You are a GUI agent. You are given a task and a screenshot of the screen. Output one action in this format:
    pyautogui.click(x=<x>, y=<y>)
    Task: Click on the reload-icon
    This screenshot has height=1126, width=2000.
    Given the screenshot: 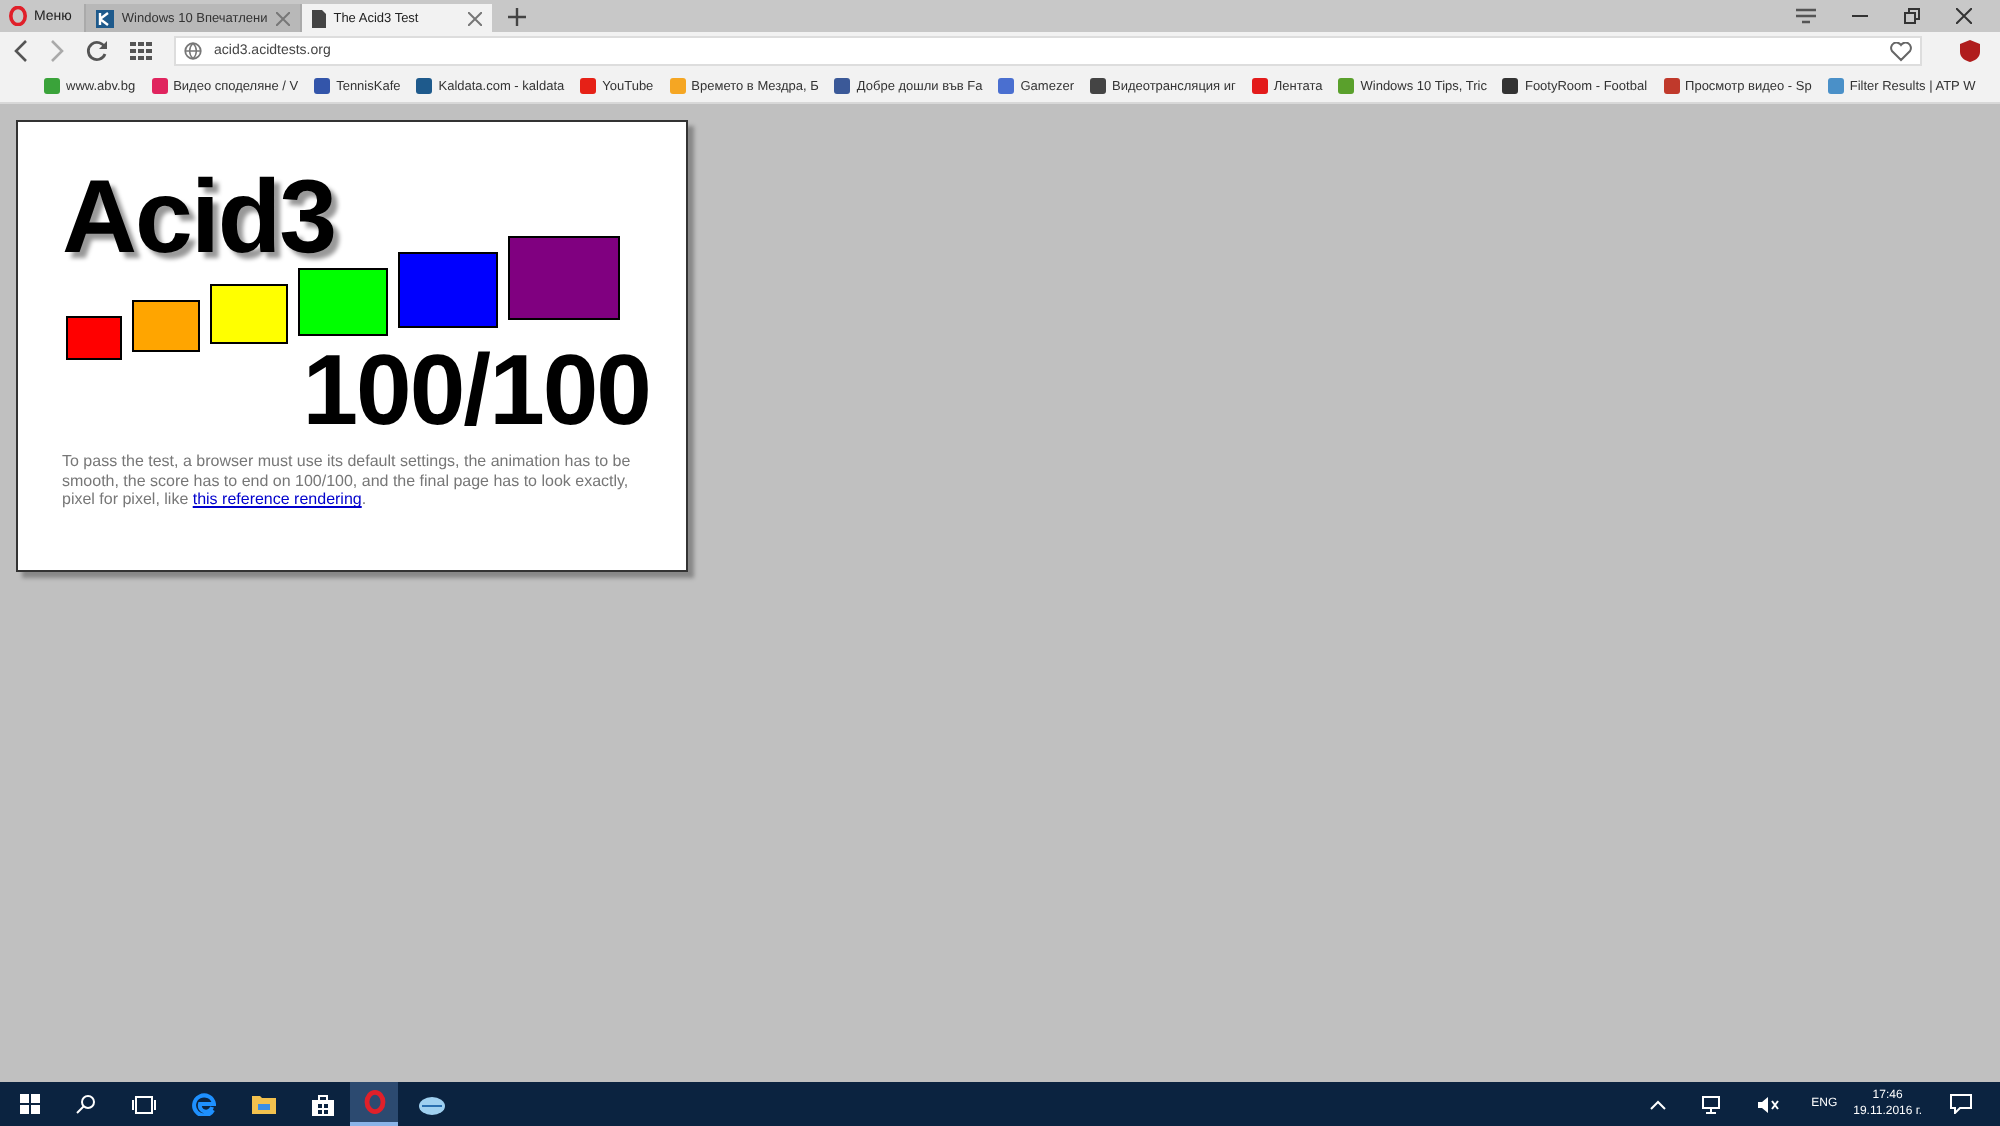 What is the action you would take?
    pyautogui.click(x=97, y=51)
    